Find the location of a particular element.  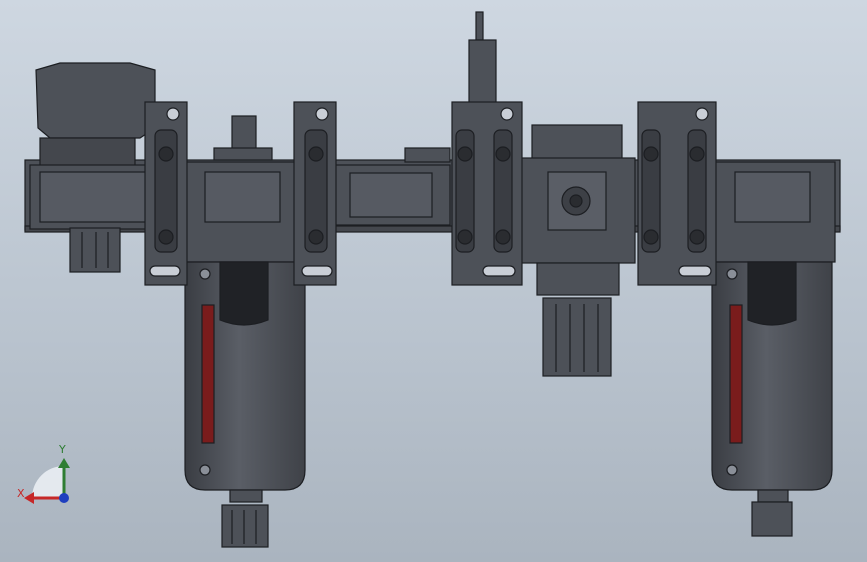

coordinate-triad: X Y is located at coordinates (45, 475).